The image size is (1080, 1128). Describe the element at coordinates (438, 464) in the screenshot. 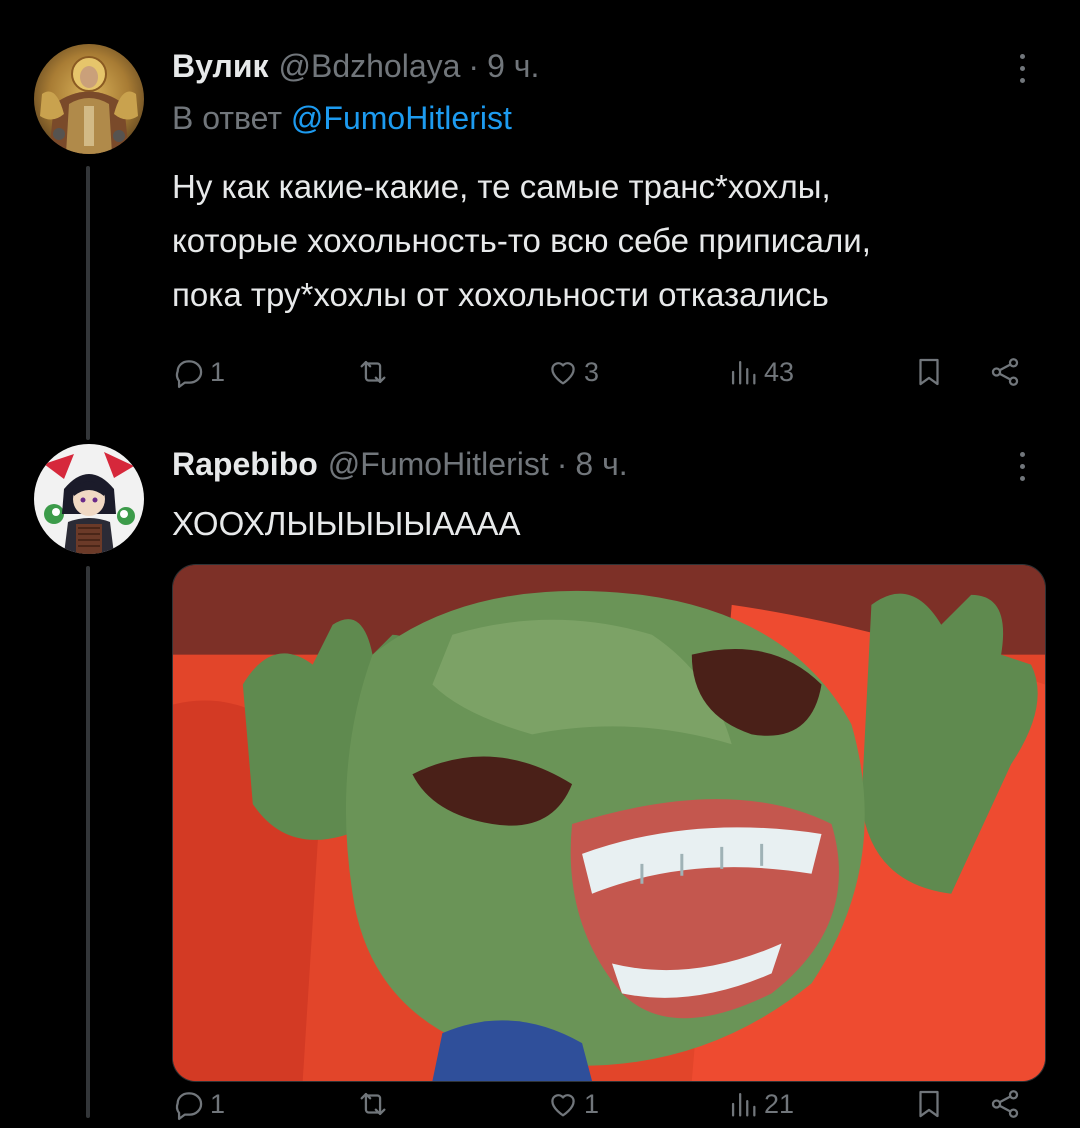

I see `user-handle: @FumoHitlerist` at that location.